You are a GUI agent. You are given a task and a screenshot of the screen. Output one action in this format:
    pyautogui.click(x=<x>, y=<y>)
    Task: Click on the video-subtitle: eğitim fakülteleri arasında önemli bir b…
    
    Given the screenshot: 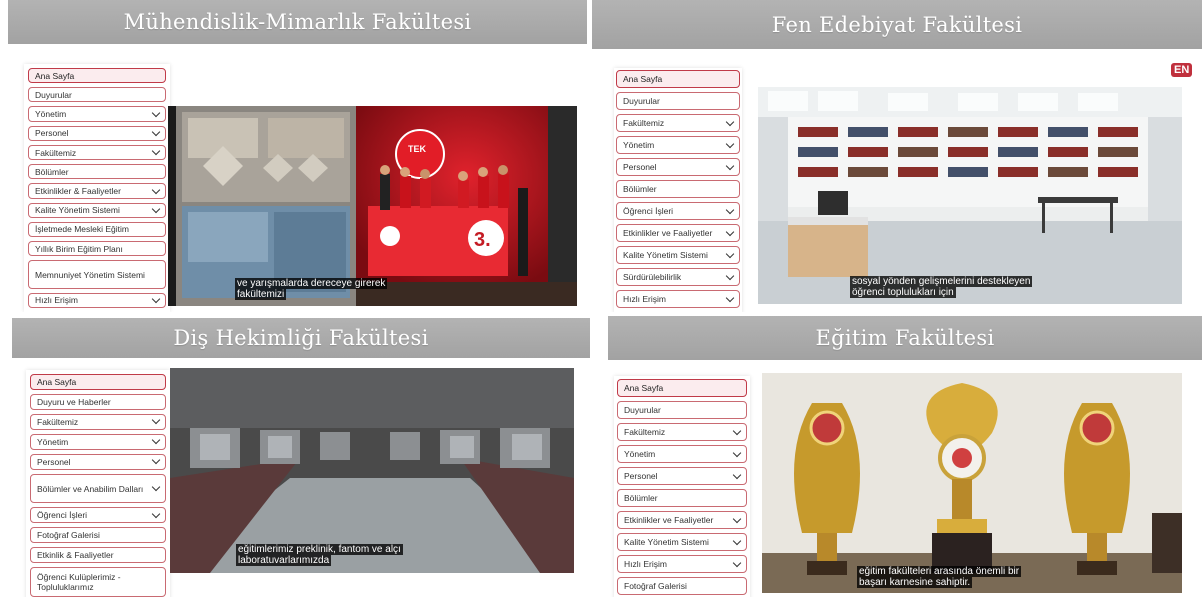 What is the action you would take?
    pyautogui.click(x=939, y=577)
    